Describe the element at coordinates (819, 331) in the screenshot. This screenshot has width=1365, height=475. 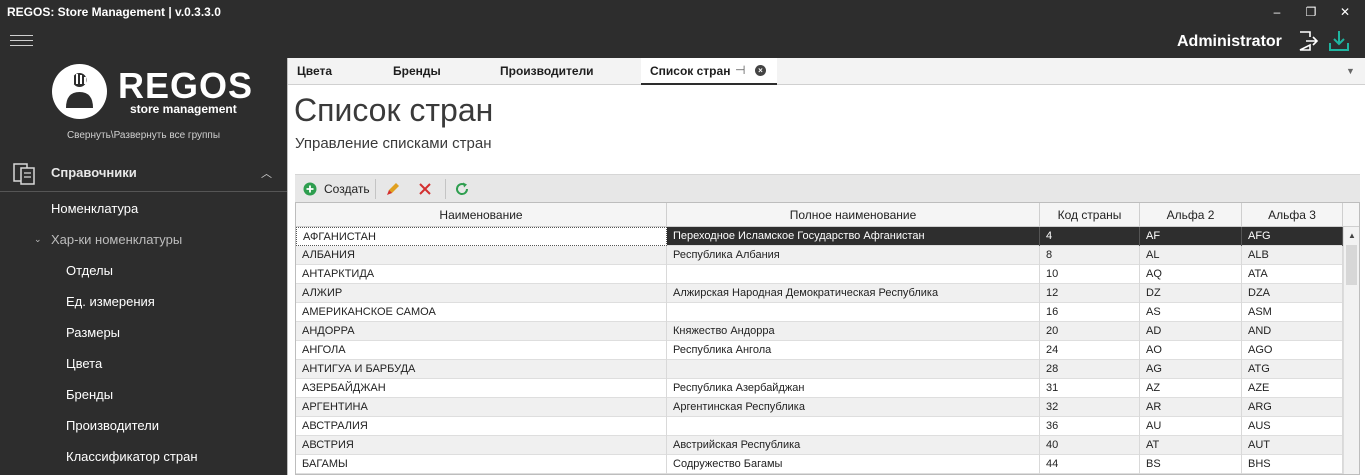
I see `table-row: АНДОРРА Княжество Андорра 20 AD AND` at that location.